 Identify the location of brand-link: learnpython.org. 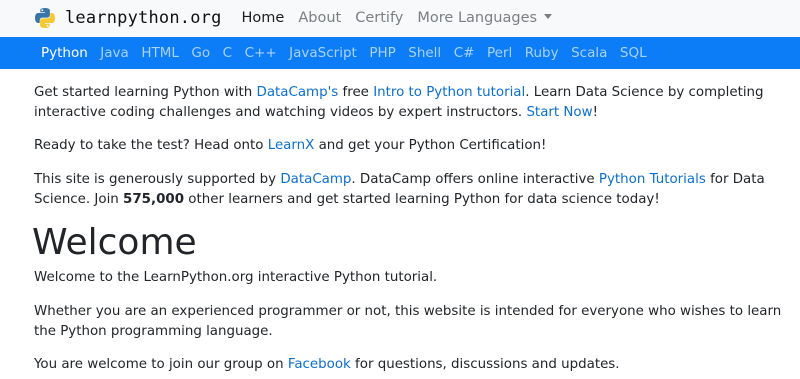
(128, 18).